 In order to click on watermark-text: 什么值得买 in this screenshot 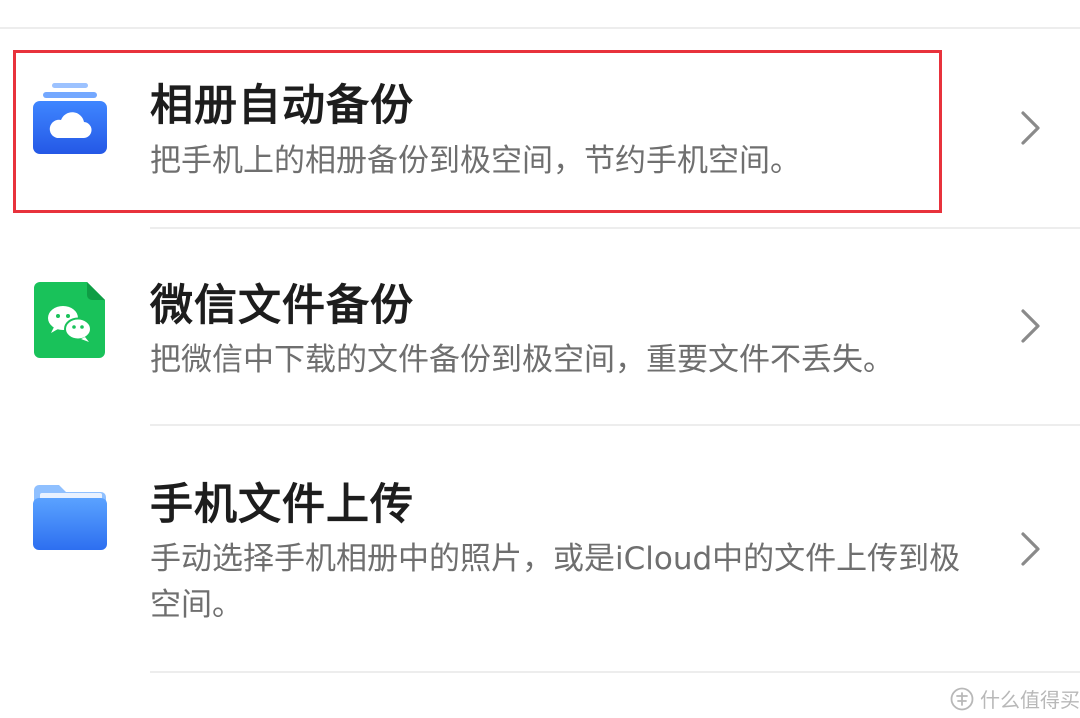, I will do `click(1030, 700)`.